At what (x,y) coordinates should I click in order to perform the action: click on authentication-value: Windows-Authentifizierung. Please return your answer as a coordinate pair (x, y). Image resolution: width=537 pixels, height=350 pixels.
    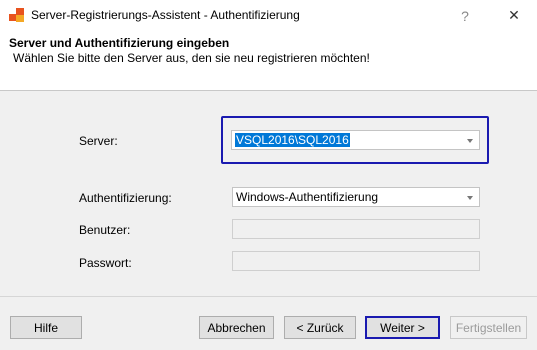
    Looking at the image, I should click on (307, 197).